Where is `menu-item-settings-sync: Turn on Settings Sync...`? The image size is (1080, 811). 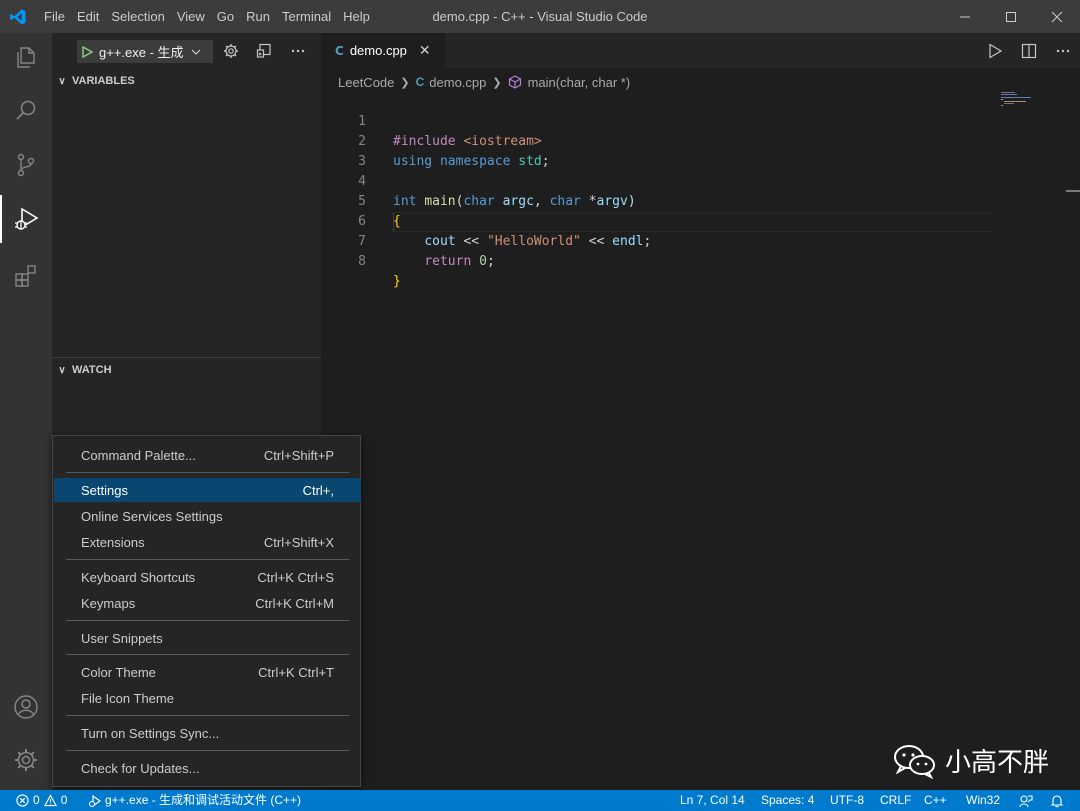 menu-item-settings-sync: Turn on Settings Sync... is located at coordinates (207, 733).